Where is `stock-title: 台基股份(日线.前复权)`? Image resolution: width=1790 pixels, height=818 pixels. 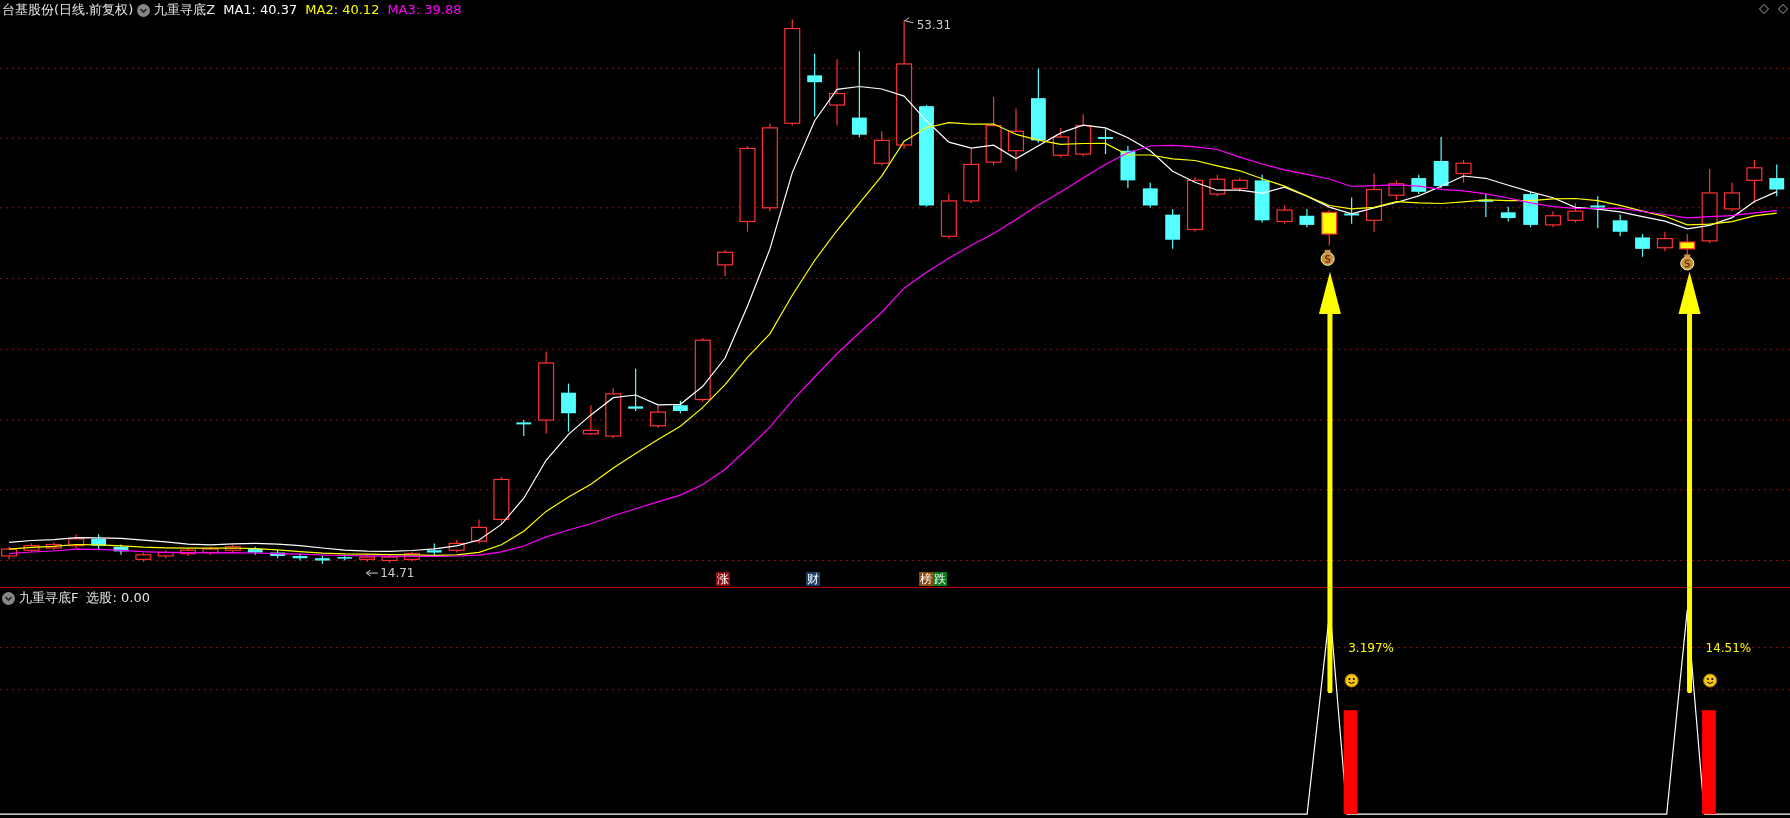 stock-title: 台基股份(日线.前复权) is located at coordinates (68, 10).